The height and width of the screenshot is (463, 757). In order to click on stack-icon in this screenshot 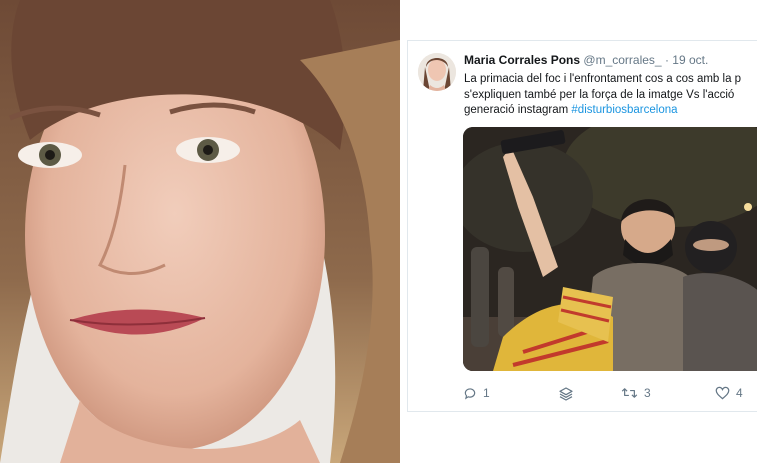, I will do `click(566, 394)`.